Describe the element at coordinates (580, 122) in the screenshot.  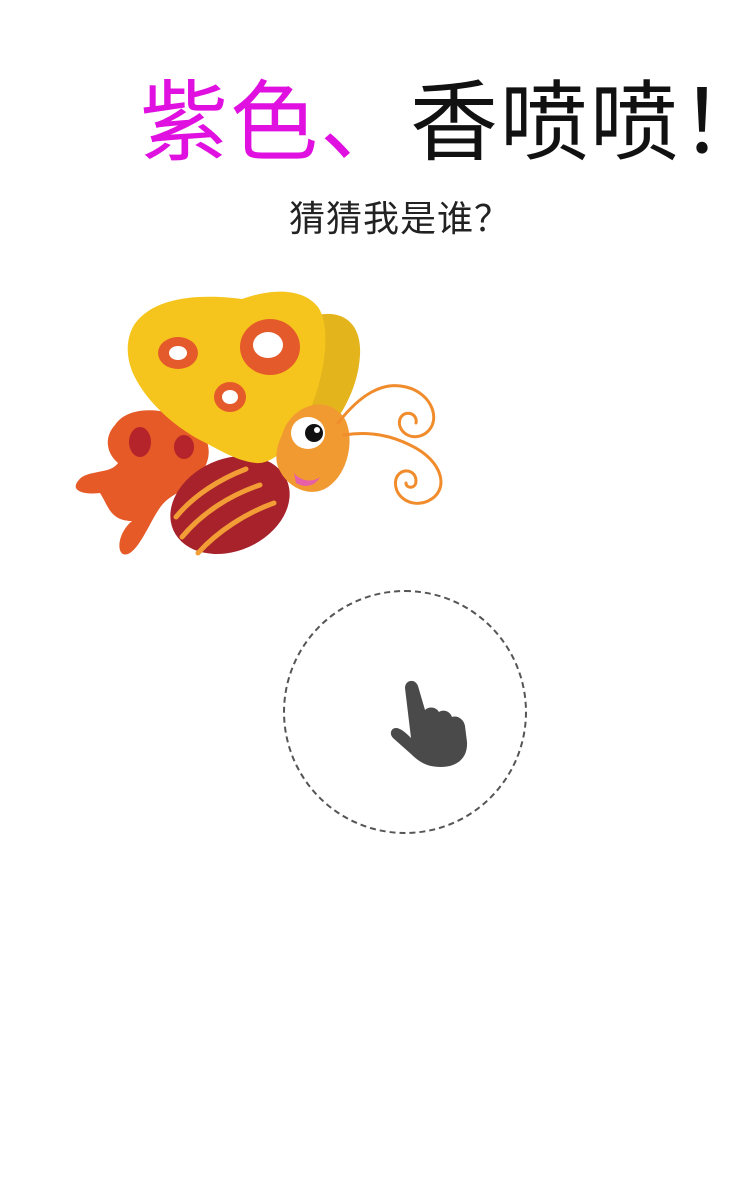
I see `headline-text: 香喷喷！` at that location.